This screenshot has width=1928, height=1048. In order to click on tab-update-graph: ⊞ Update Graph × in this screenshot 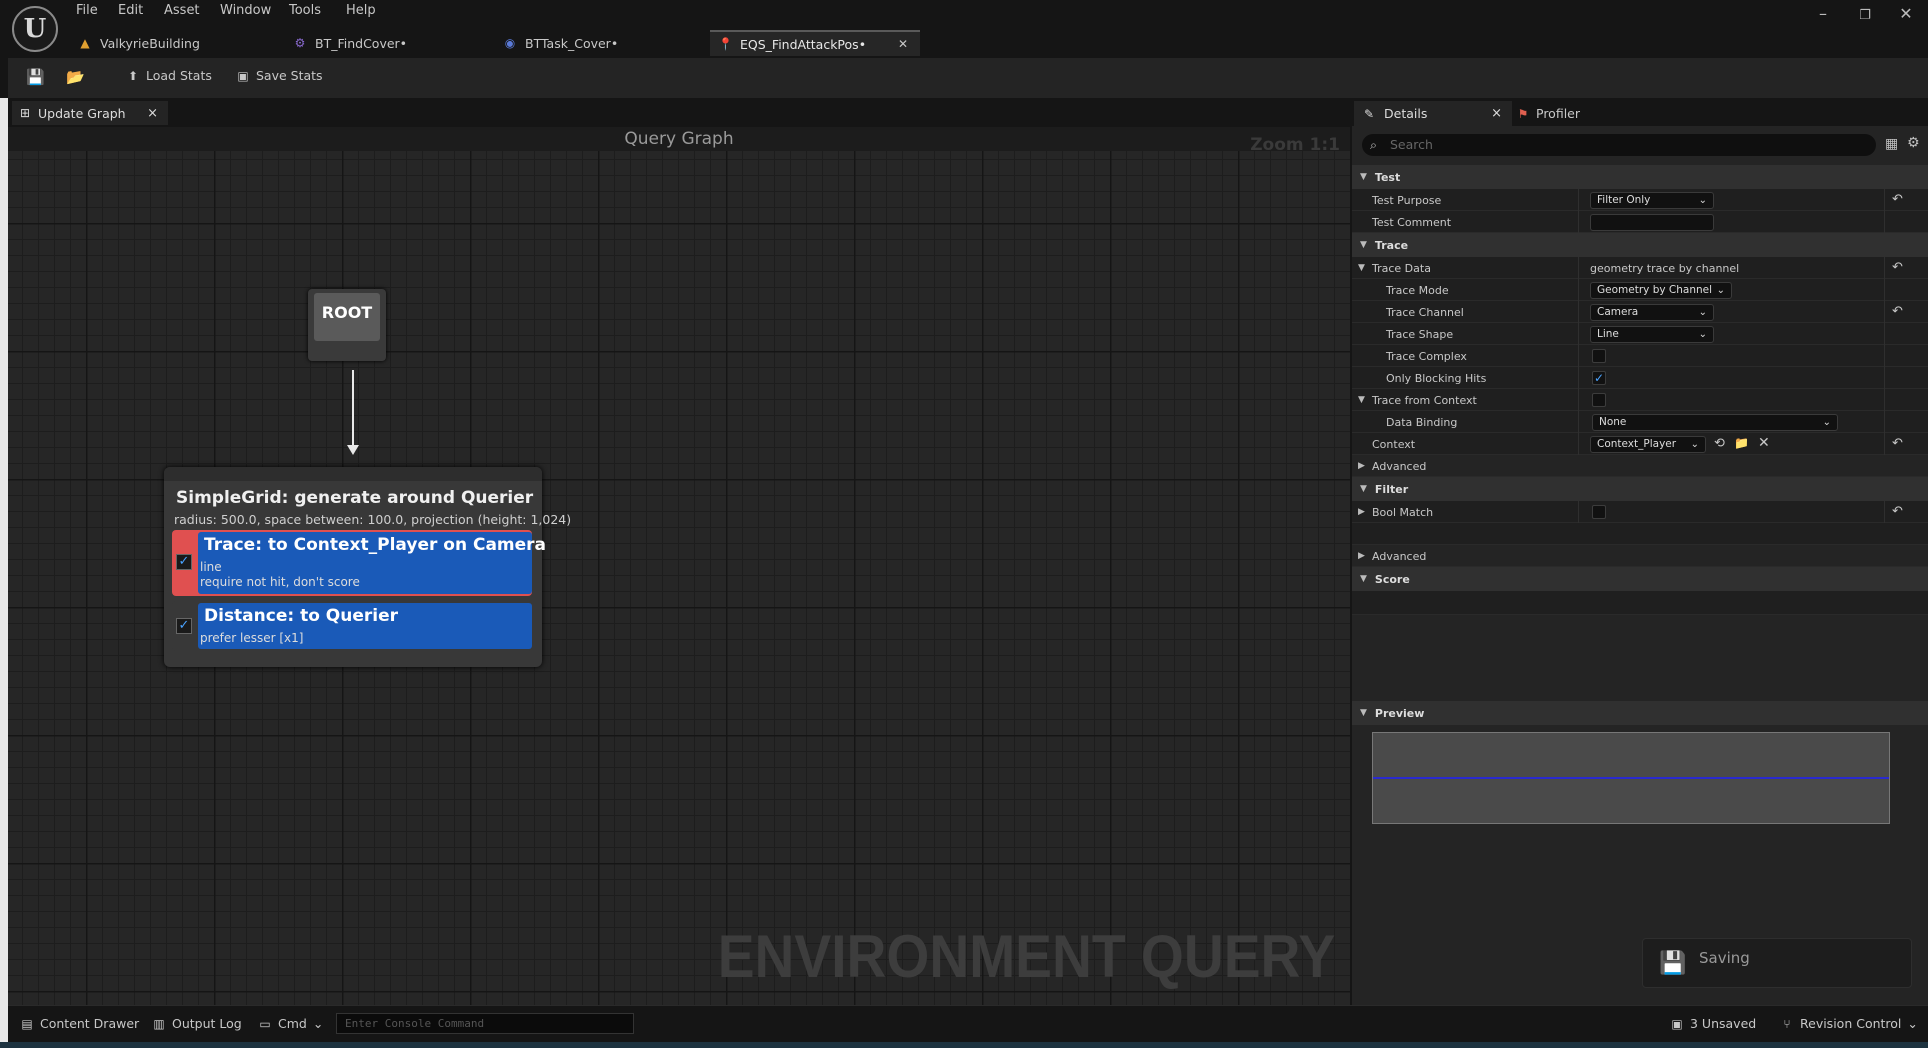, I will do `click(90, 113)`.